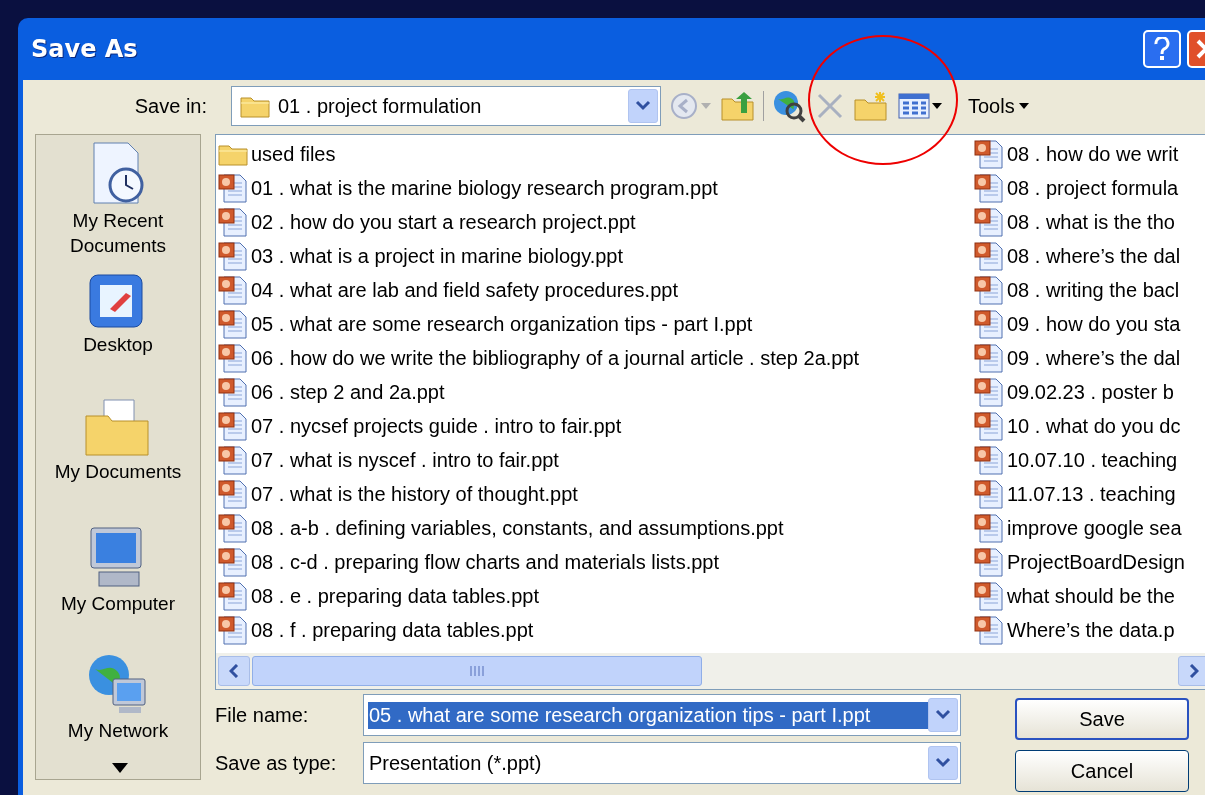 The height and width of the screenshot is (795, 1205). I want to click on file-name: 01 . what is the marine biology research program.ppt, so click(484, 188).